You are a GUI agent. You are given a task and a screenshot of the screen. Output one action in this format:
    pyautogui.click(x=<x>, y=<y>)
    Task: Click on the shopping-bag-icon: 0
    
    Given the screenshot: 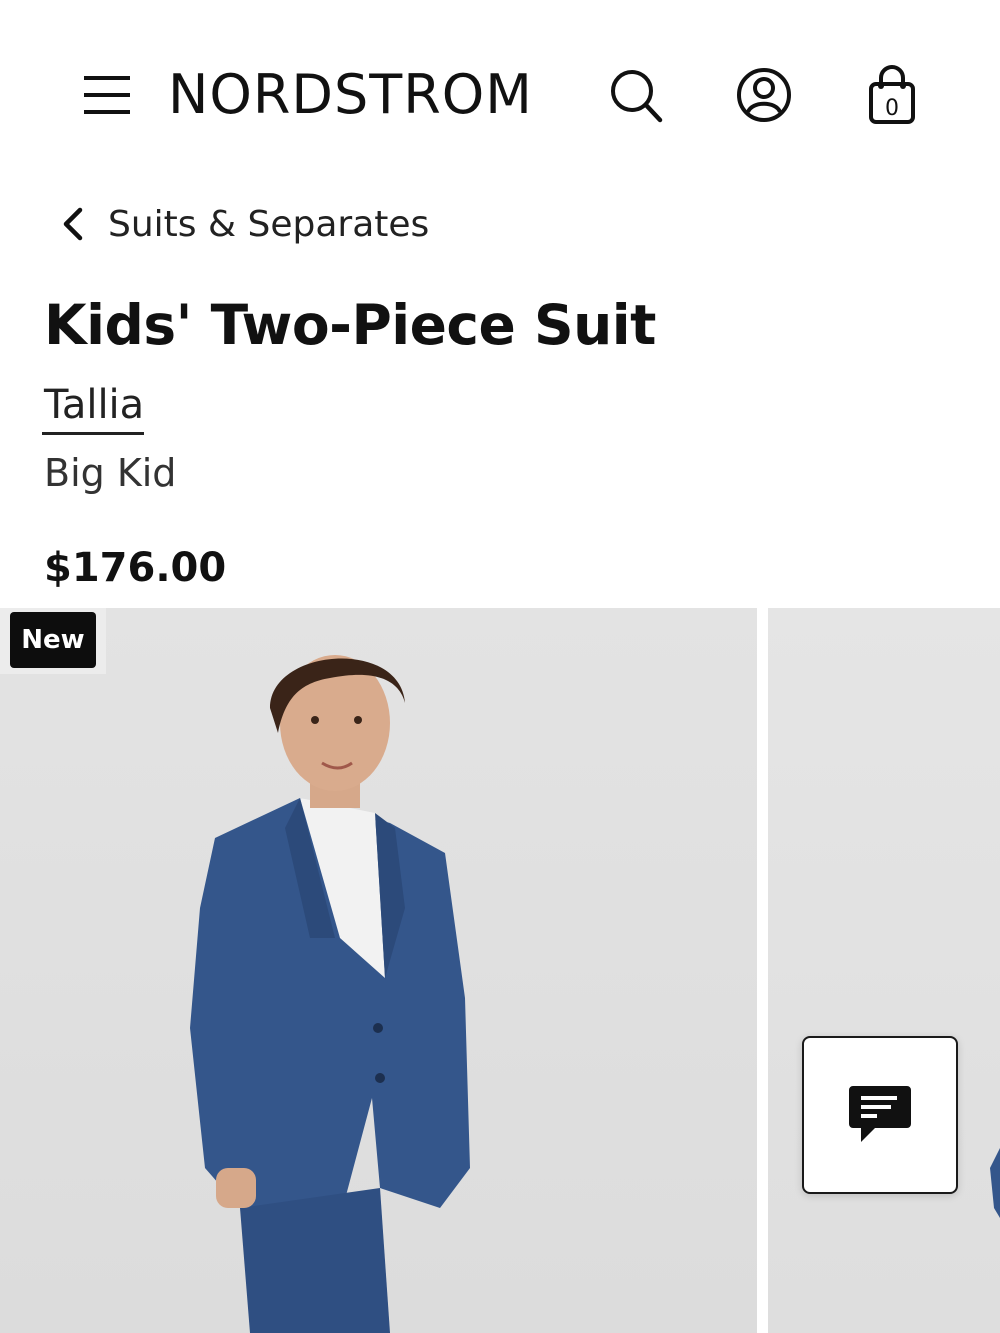 What is the action you would take?
    pyautogui.click(x=892, y=94)
    